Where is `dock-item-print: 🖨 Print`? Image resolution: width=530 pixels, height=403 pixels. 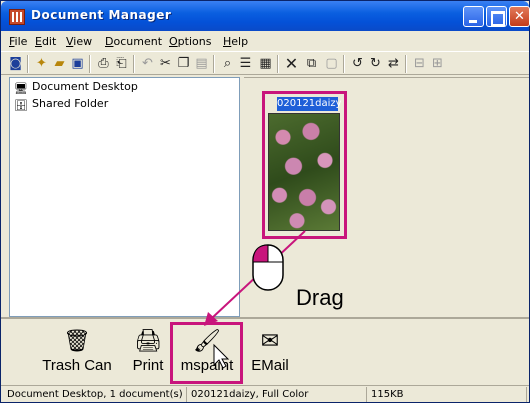
dock-item-print: 🖨 Print is located at coordinates (148, 356).